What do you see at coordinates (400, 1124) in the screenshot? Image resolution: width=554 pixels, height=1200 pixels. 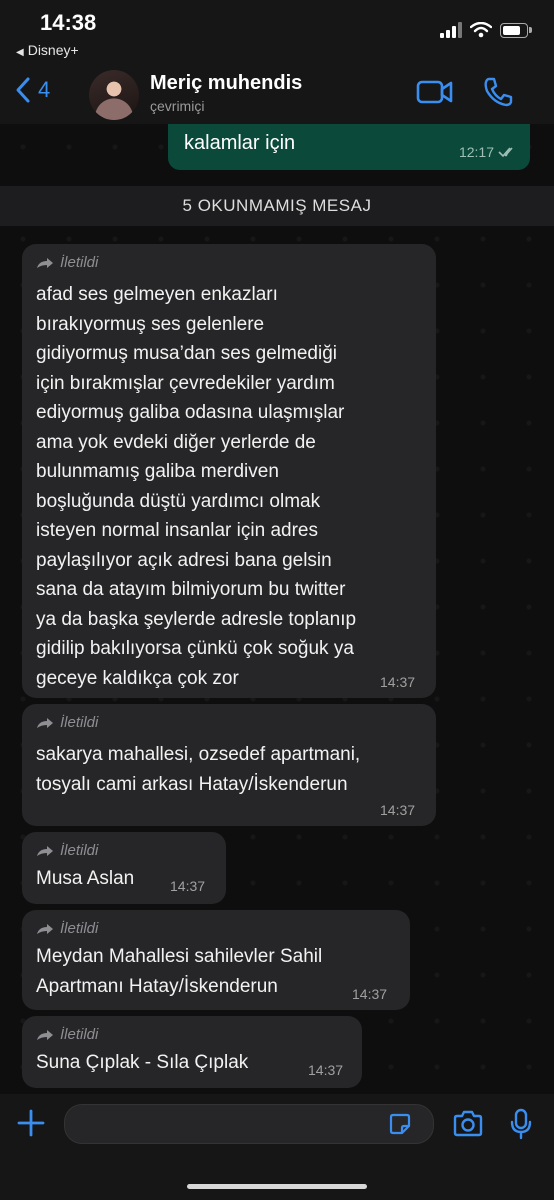 I see `sticker-icon` at bounding box center [400, 1124].